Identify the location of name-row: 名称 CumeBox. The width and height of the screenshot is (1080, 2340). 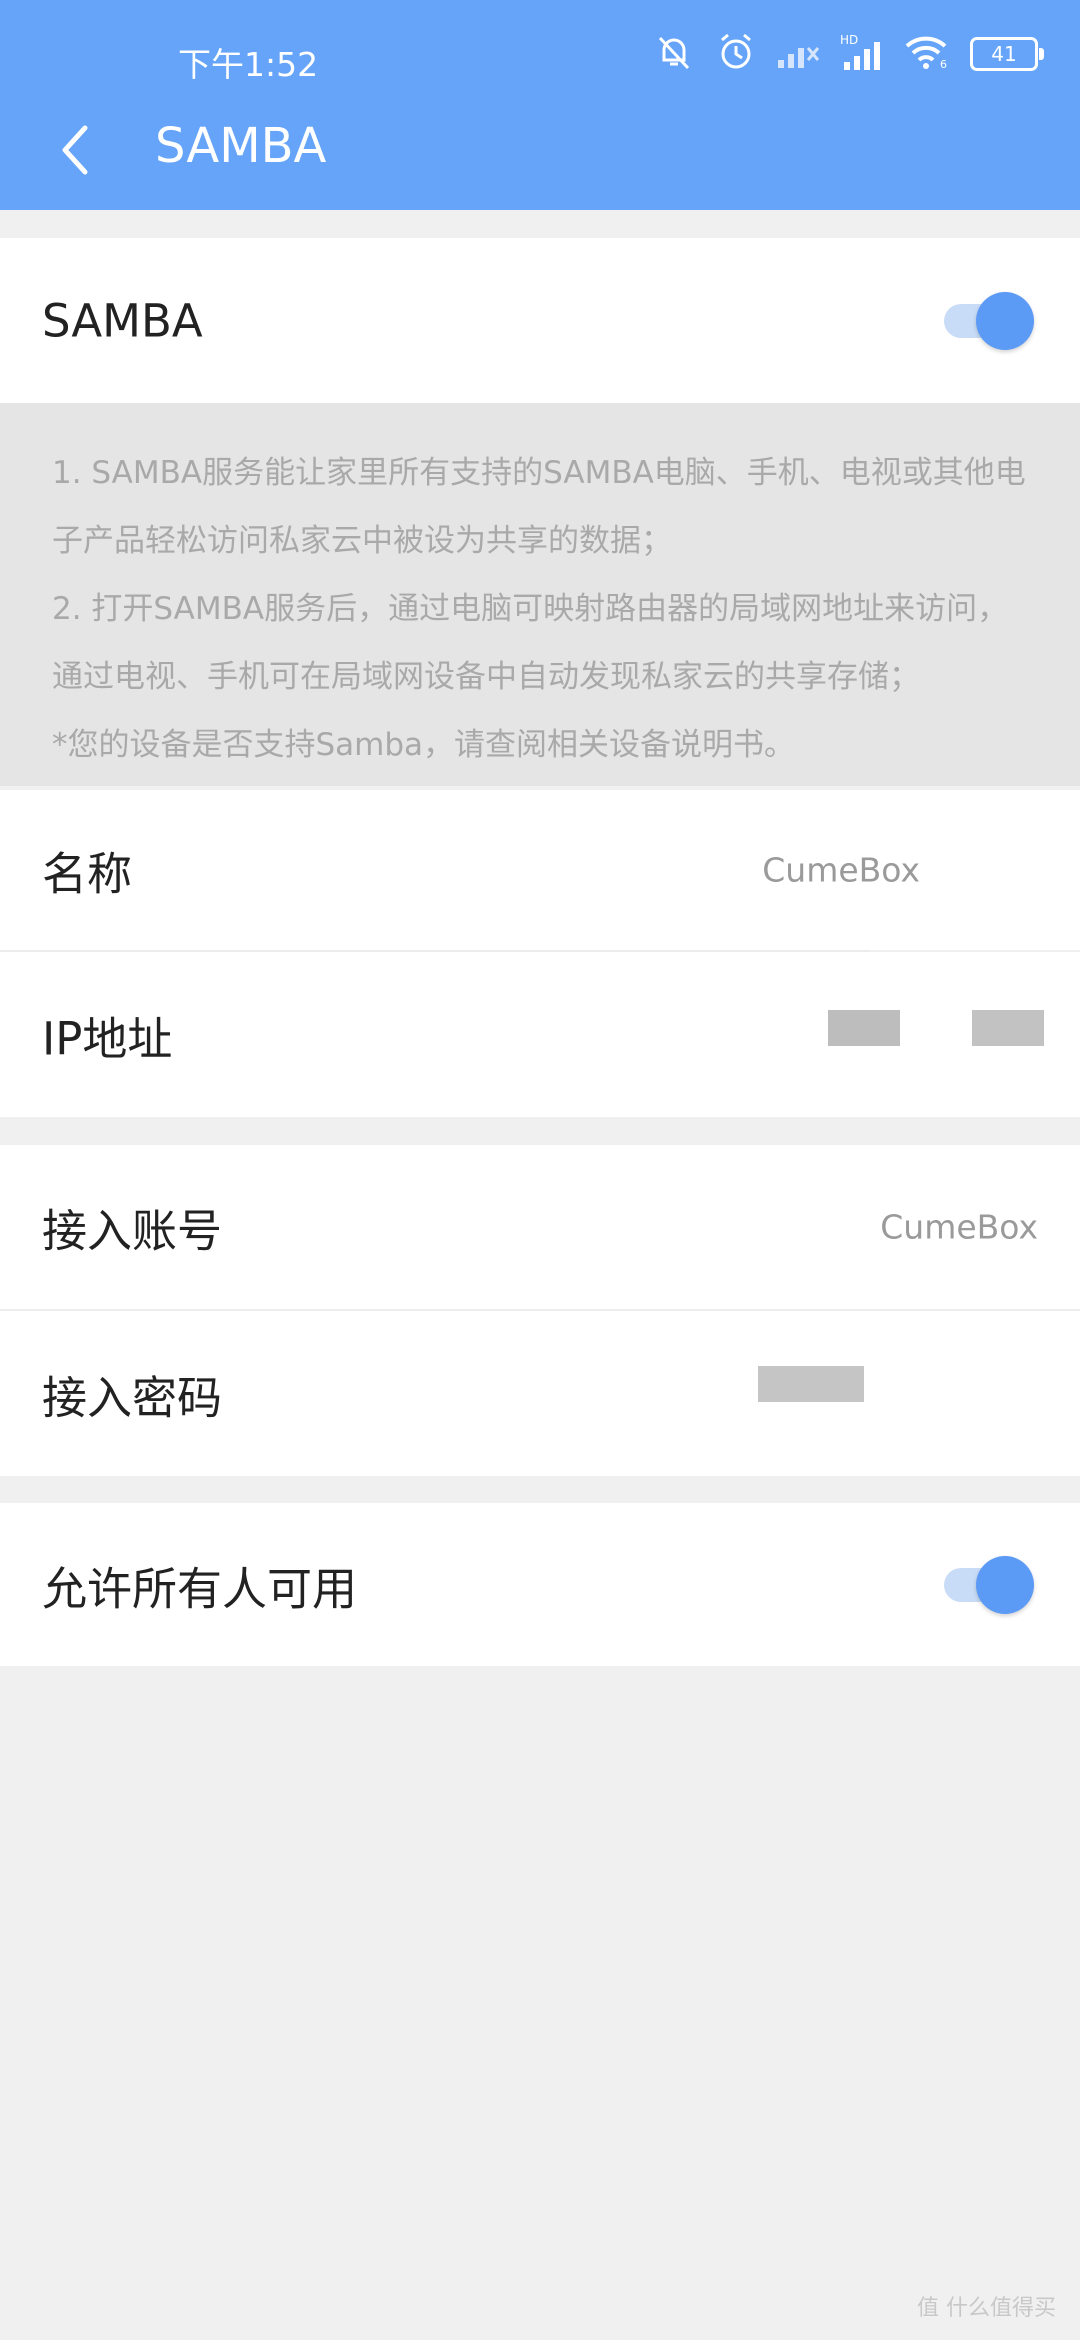
(540, 870).